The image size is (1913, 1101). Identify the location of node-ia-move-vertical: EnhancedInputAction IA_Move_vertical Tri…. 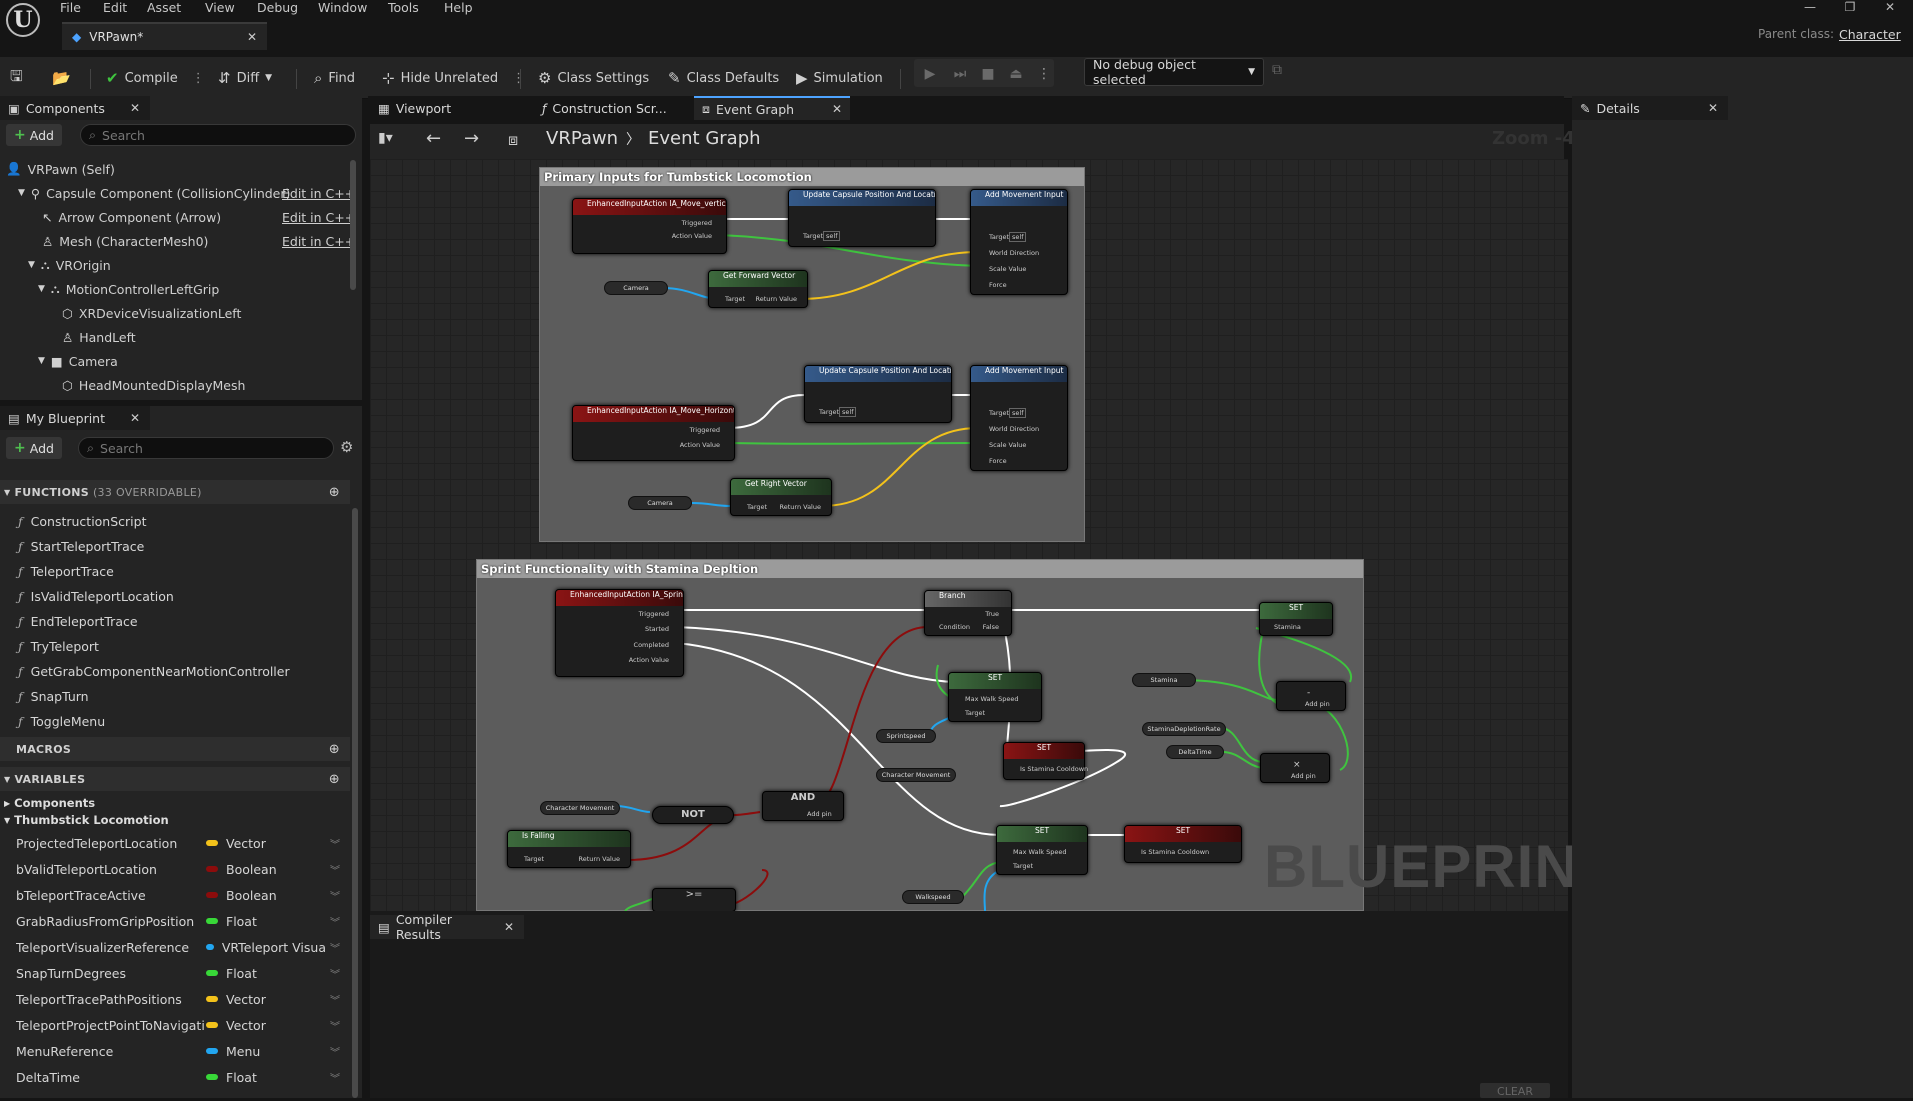
(649, 226).